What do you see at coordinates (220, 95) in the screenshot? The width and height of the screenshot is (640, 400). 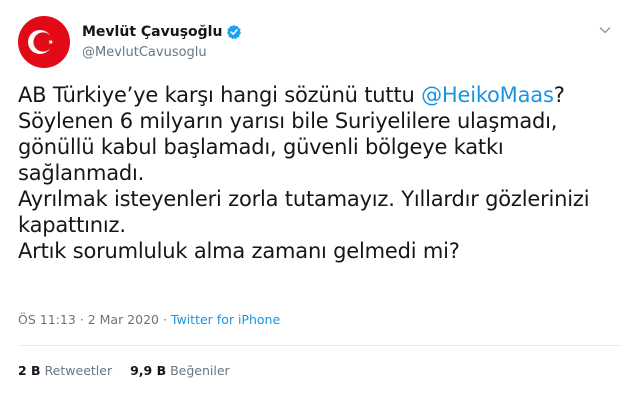 I see `tweet-text-segment: AB Türkiye’ye karşı hangi sözünü tuttu` at bounding box center [220, 95].